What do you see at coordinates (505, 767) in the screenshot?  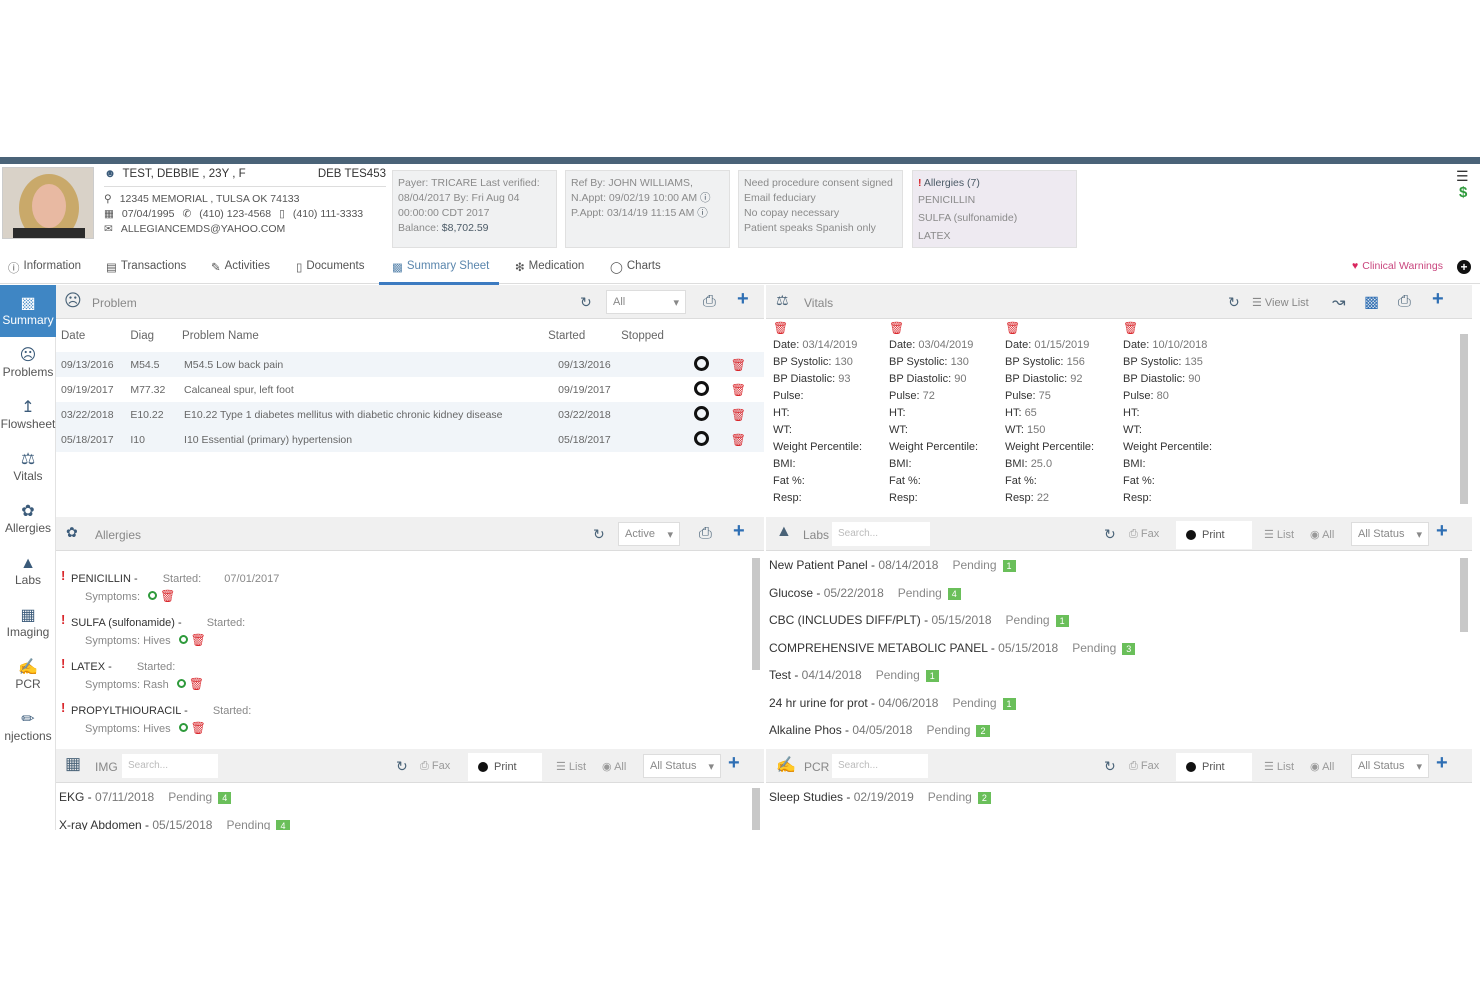 I see `img-print-button: Print` at bounding box center [505, 767].